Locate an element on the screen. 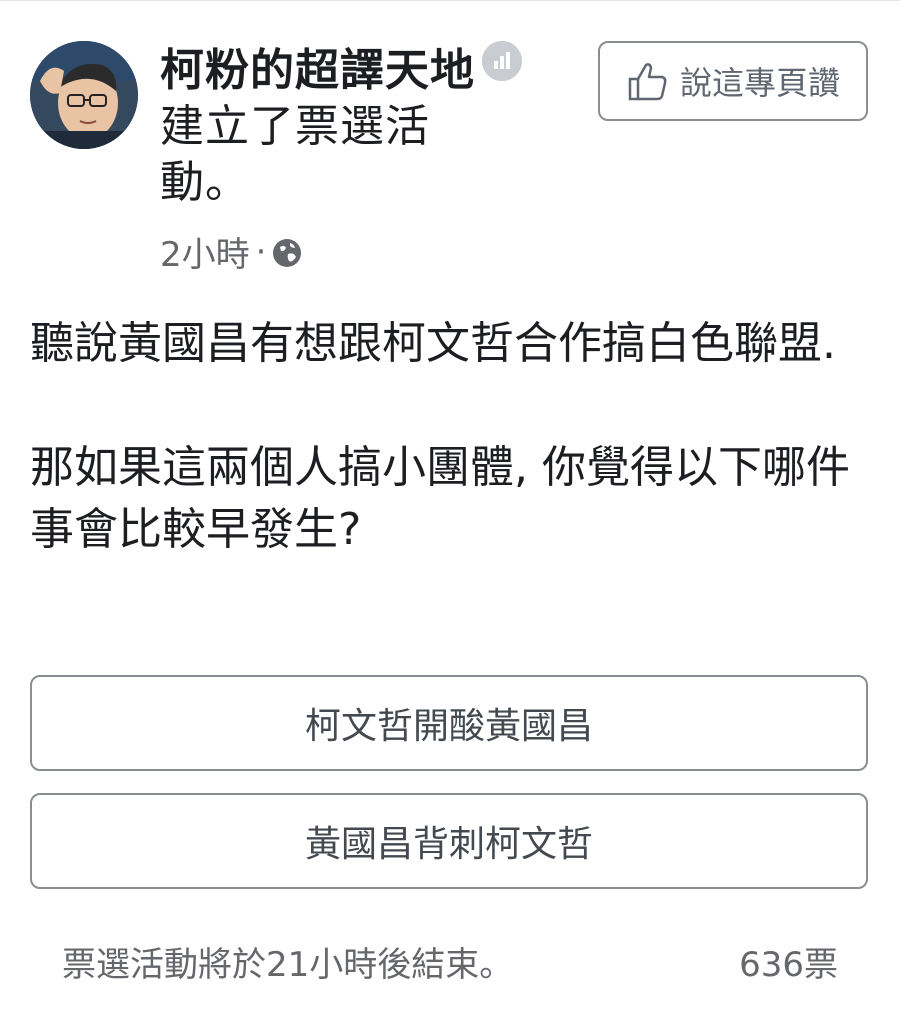  poll-footer: 票選活動將於21小時後結束。 636票 is located at coordinates (450, 961).